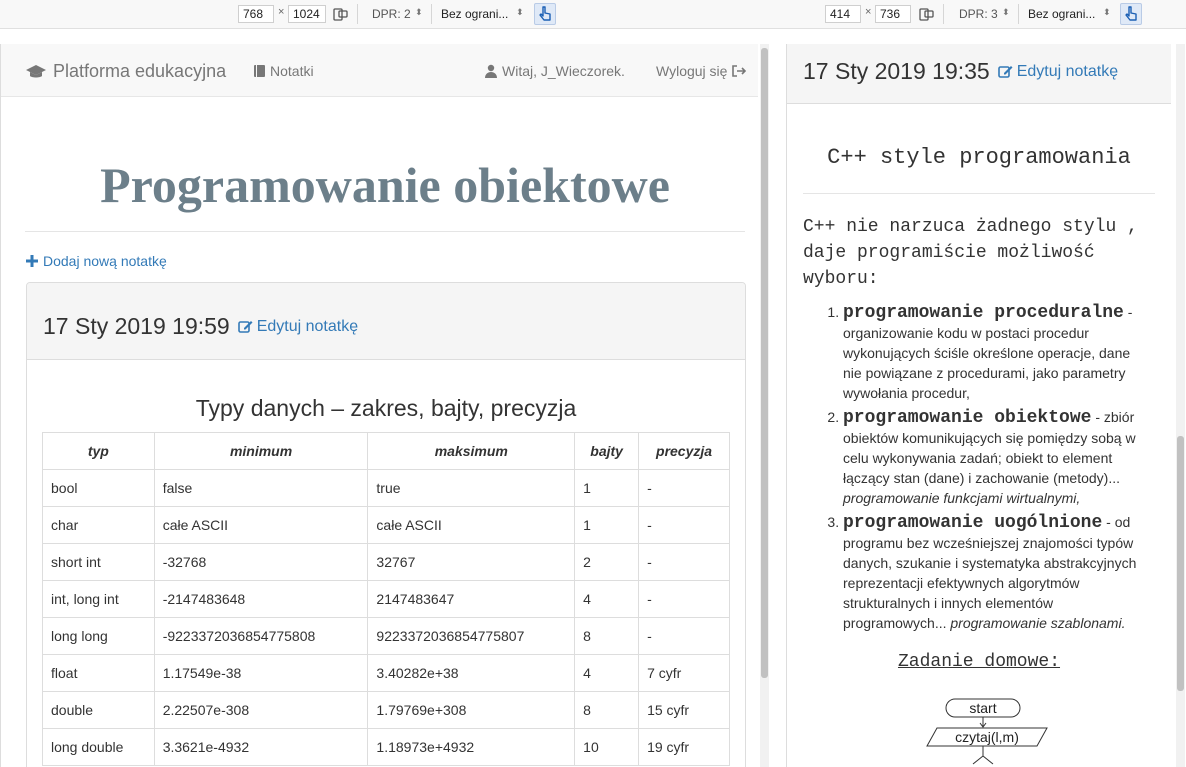 The width and height of the screenshot is (1186, 767). I want to click on homework-heading: Zadanie domowe:, so click(979, 662).